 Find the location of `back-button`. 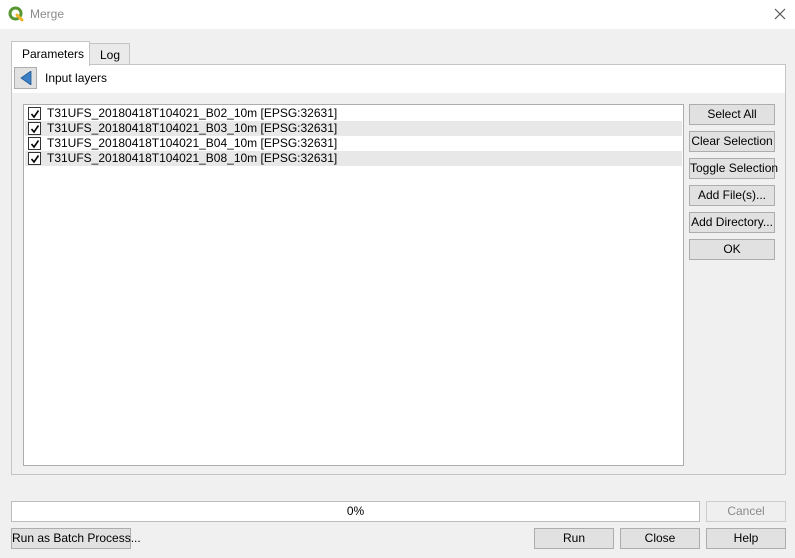

back-button is located at coordinates (25, 78).